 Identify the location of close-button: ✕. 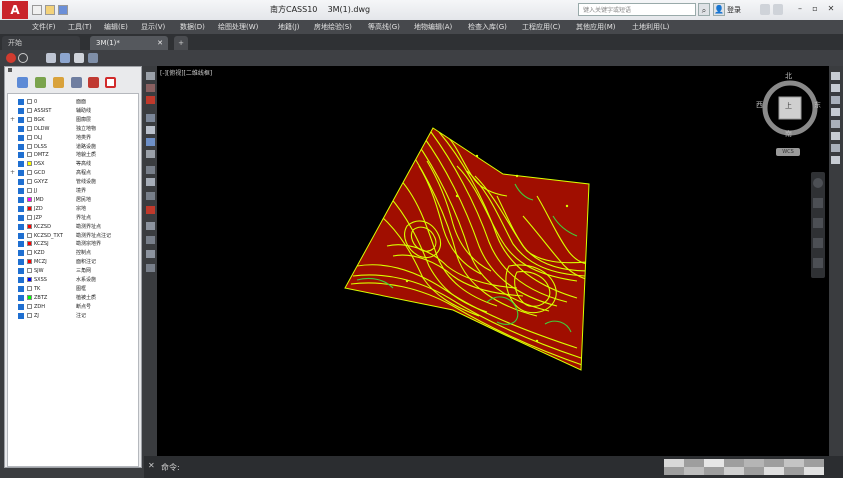
(831, 9).